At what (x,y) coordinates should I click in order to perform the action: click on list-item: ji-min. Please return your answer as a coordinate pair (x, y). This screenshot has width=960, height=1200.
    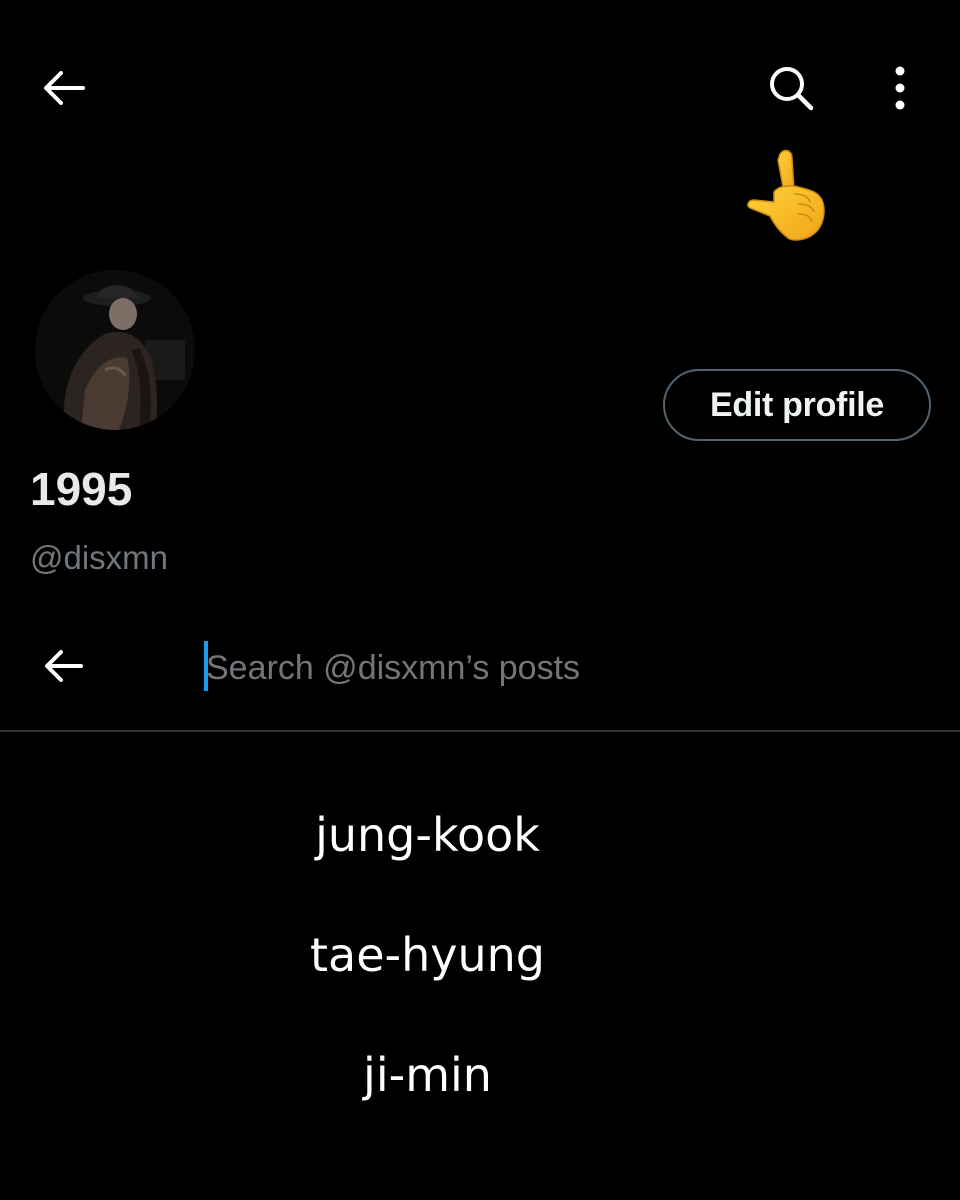
    Looking at the image, I should click on (427, 1075).